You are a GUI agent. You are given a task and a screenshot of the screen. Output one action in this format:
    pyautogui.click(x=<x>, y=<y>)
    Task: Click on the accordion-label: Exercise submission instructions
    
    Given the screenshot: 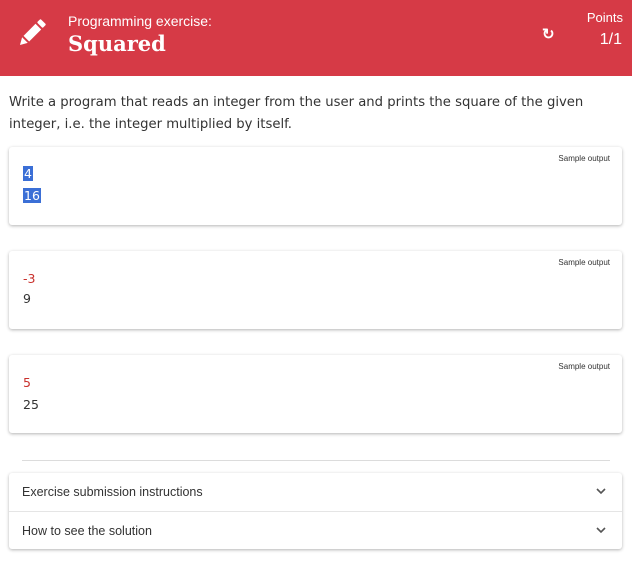 What is the action you would take?
    pyautogui.click(x=112, y=492)
    